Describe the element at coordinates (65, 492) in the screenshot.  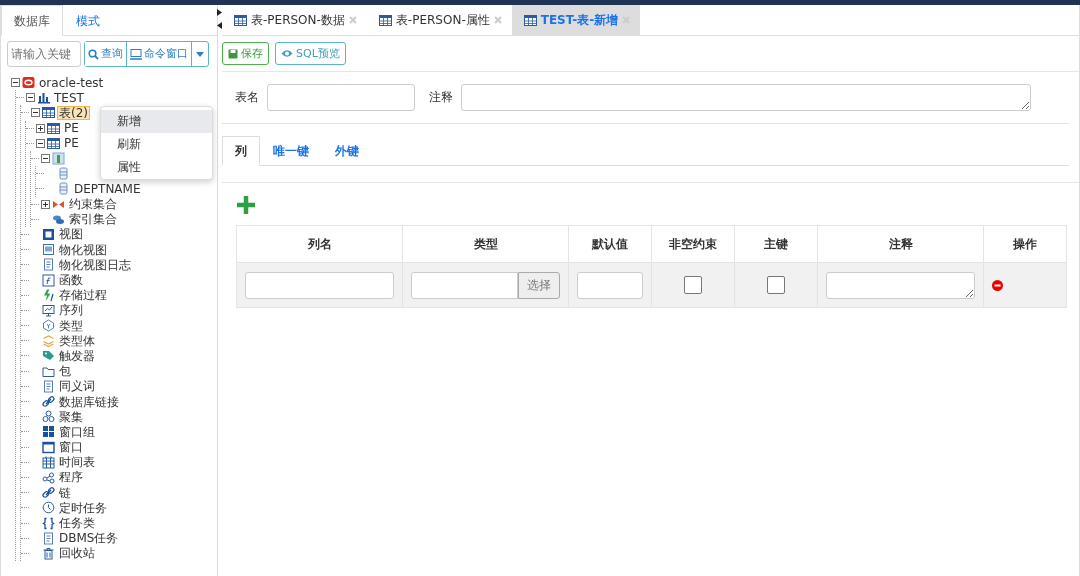
I see `tree-item: 链` at that location.